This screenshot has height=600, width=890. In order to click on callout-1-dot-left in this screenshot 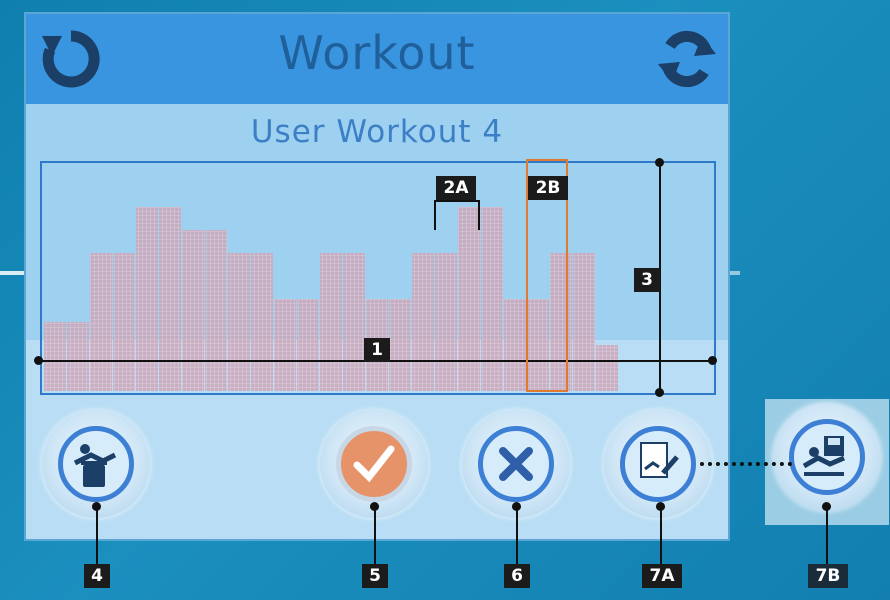, I will do `click(38, 360)`.